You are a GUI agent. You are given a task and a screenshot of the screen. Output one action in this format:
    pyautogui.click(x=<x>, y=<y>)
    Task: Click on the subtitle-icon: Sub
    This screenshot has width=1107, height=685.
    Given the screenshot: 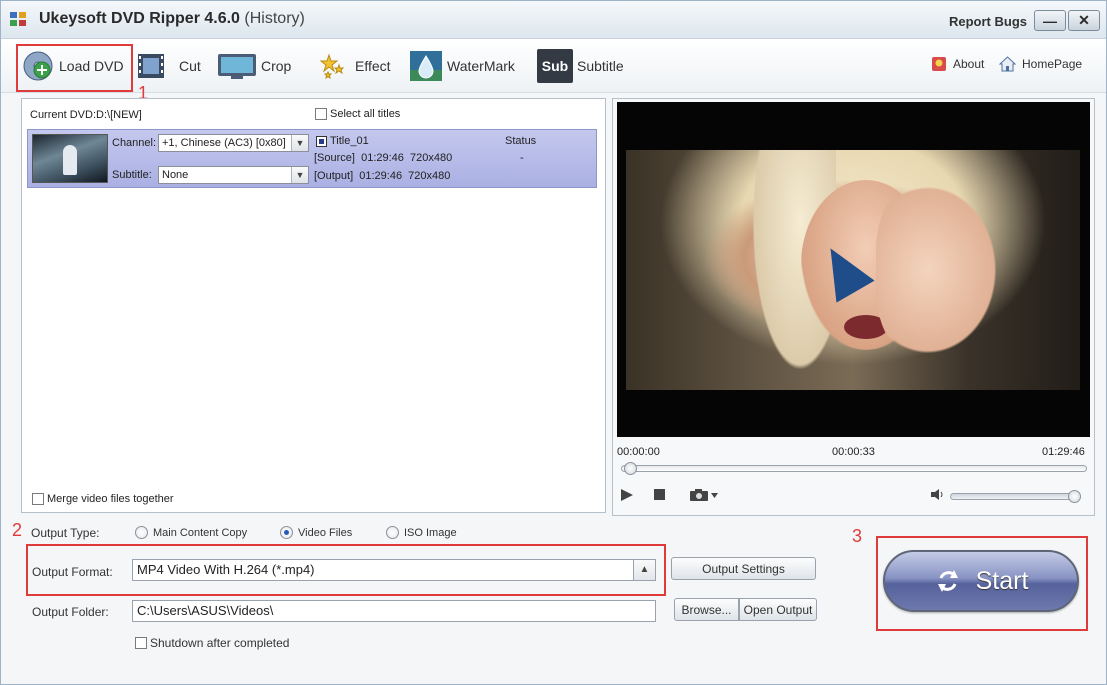 What is the action you would take?
    pyautogui.click(x=555, y=66)
    